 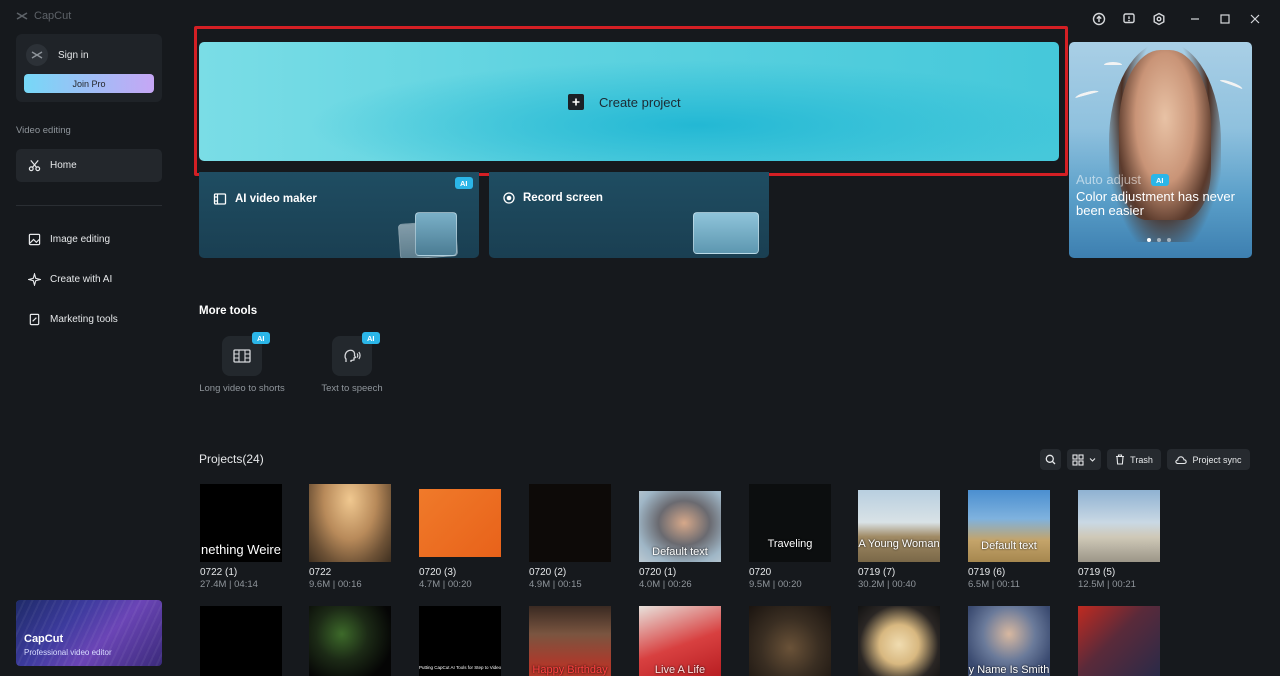 I want to click on scissors-icon, so click(x=34, y=166).